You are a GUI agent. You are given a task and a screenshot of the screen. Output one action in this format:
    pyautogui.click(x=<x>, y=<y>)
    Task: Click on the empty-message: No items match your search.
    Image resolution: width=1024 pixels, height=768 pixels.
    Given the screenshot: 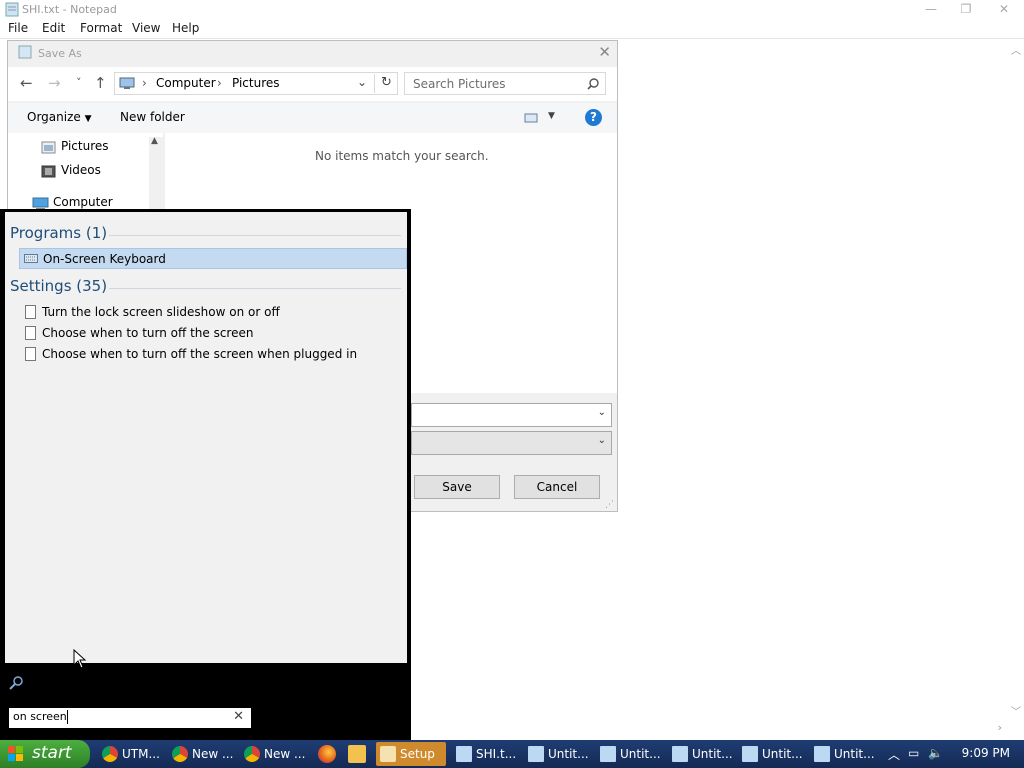 What is the action you would take?
    pyautogui.click(x=402, y=156)
    